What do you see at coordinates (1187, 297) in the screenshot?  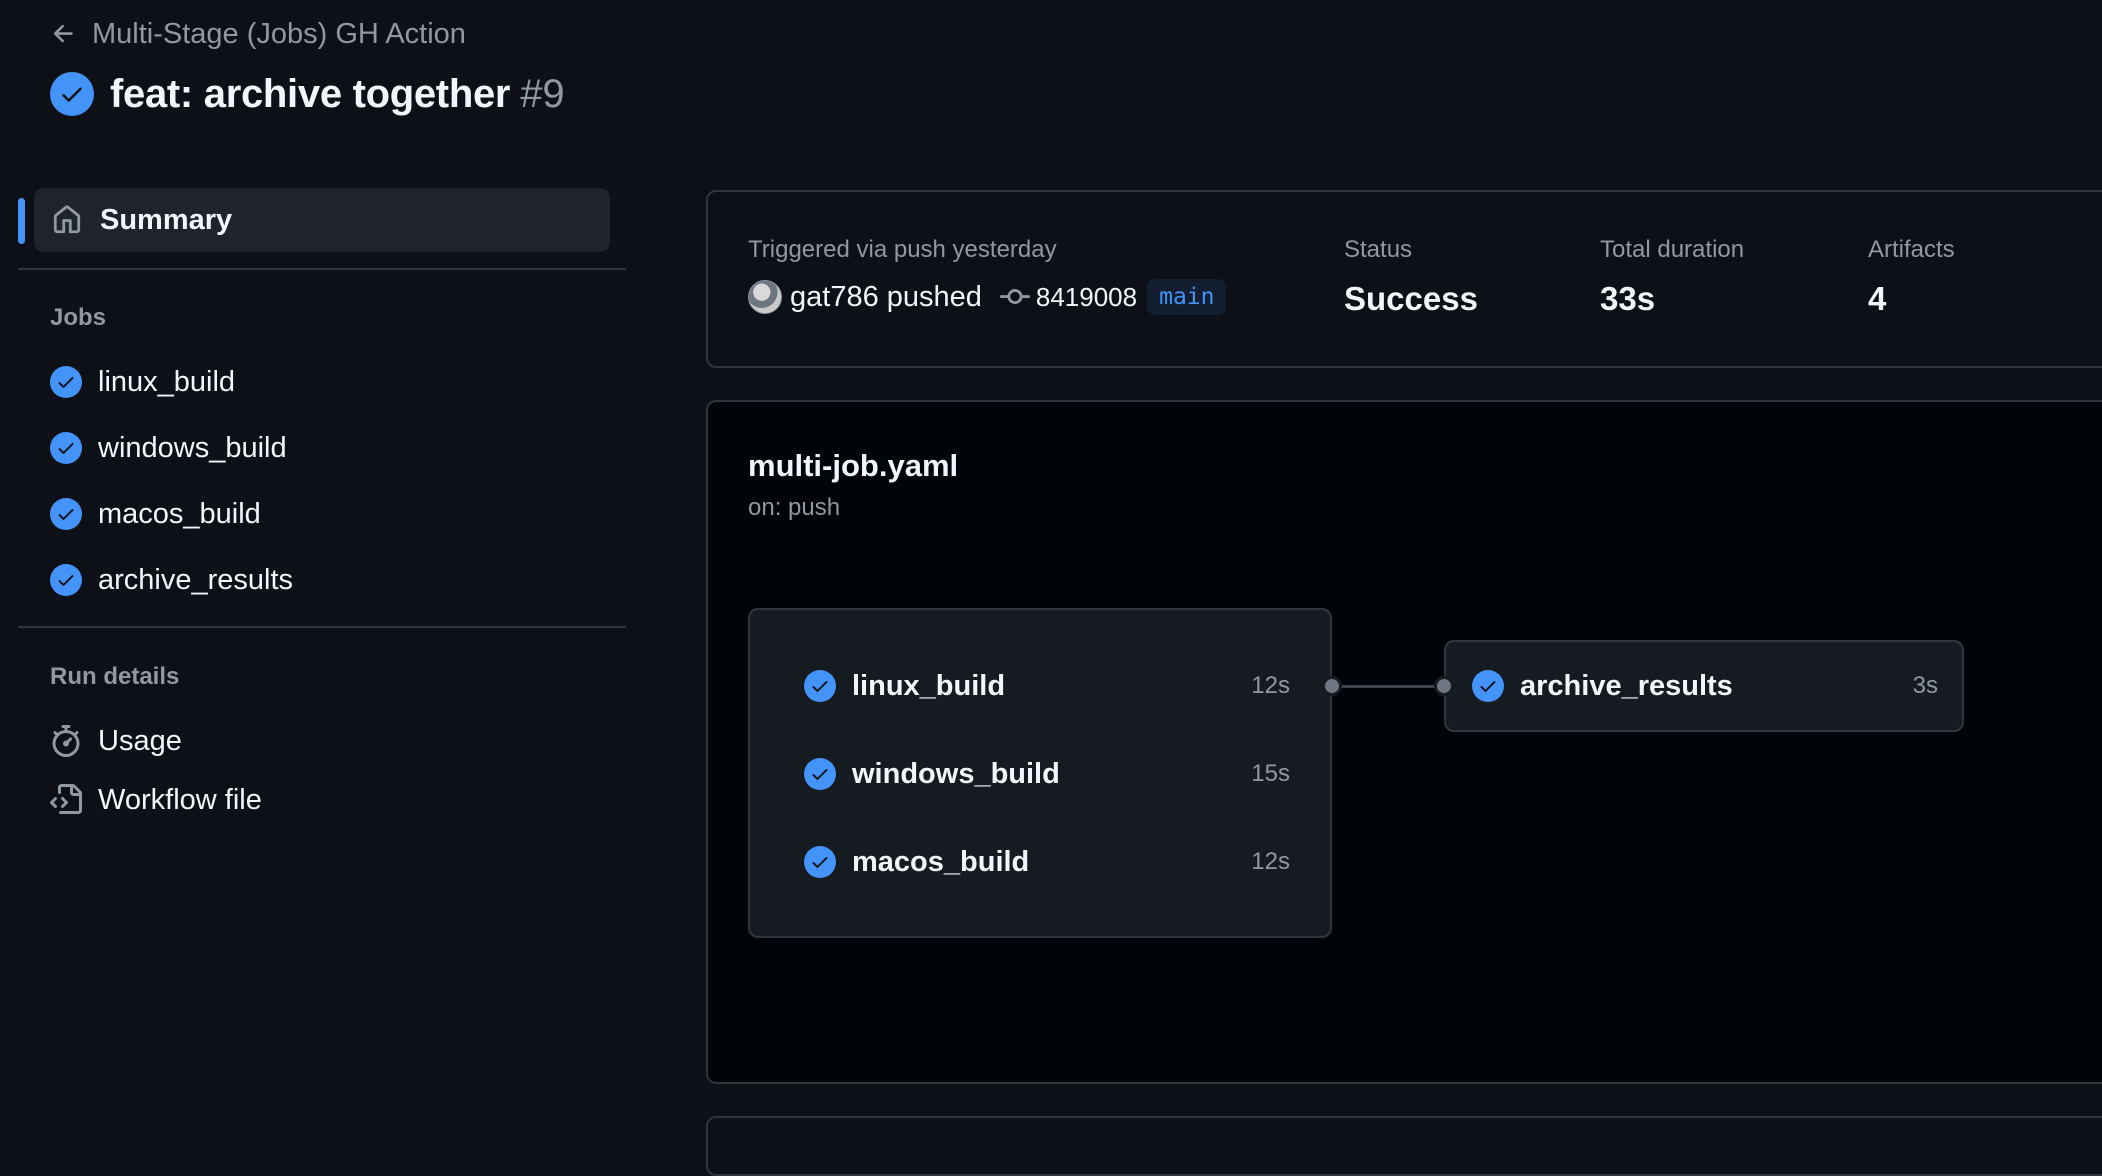 I see `branch-badge: main` at bounding box center [1187, 297].